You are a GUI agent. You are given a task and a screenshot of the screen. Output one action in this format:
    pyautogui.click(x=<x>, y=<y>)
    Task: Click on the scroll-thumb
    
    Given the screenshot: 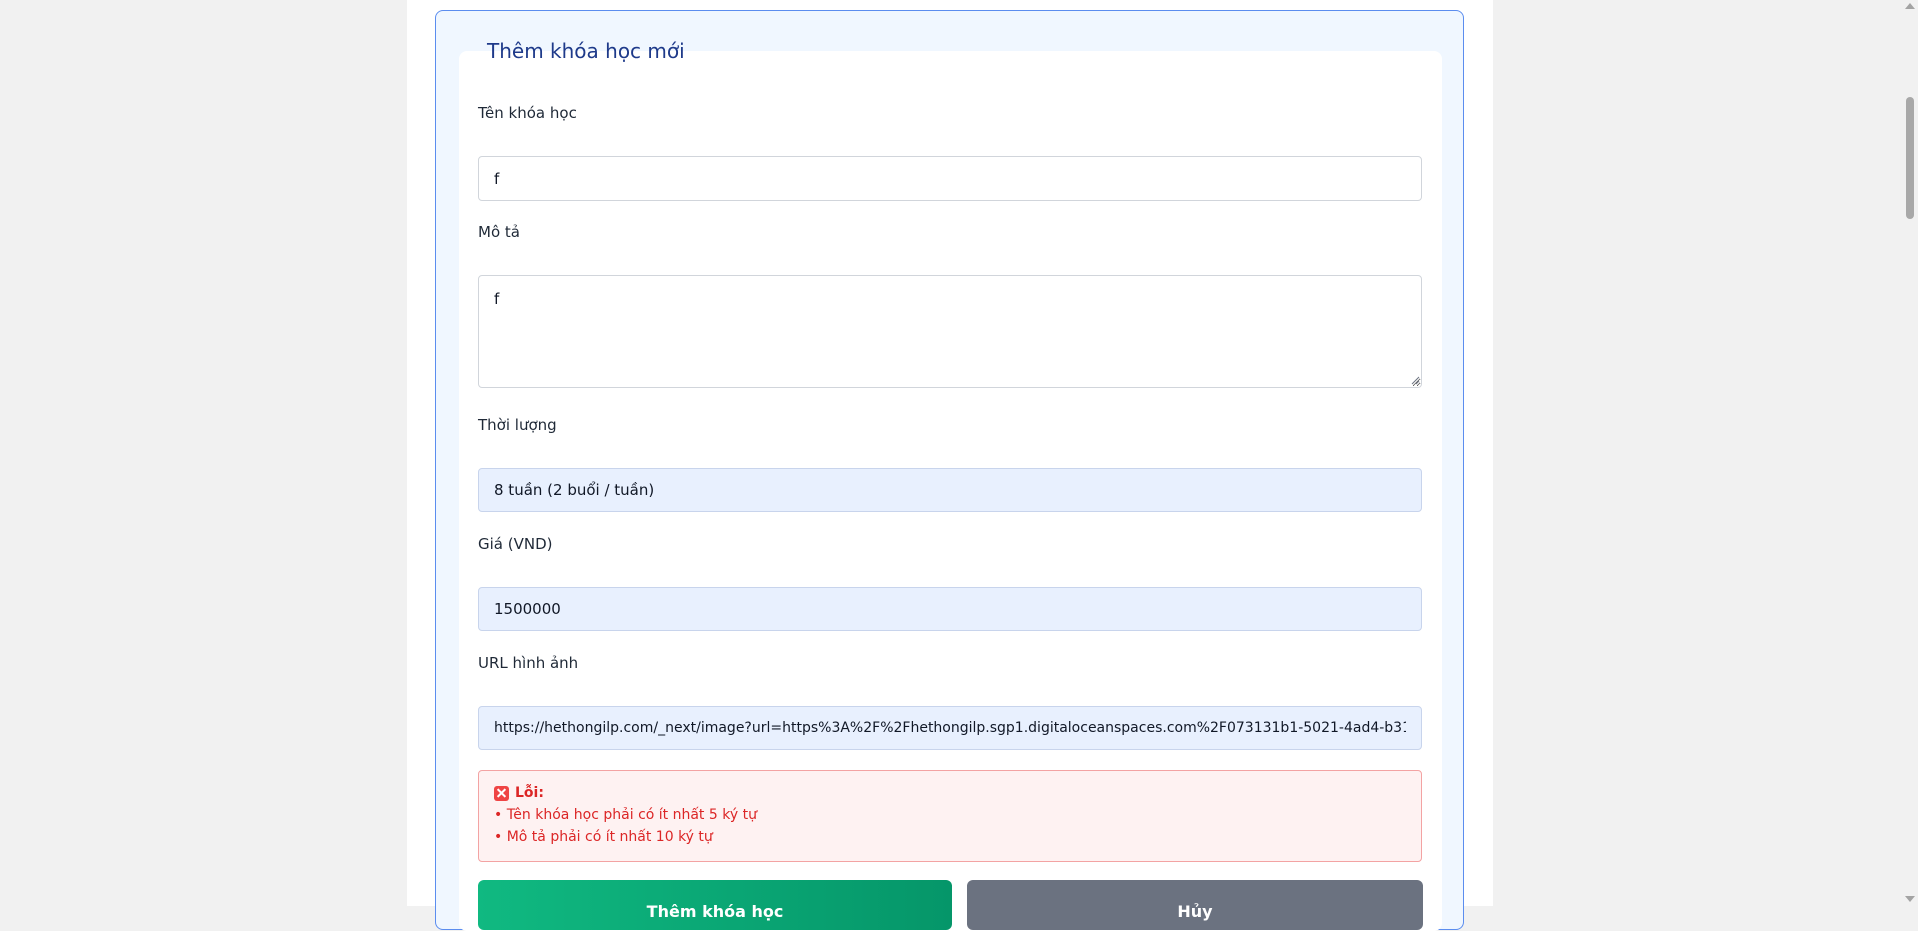 What is the action you would take?
    pyautogui.click(x=1910, y=158)
    